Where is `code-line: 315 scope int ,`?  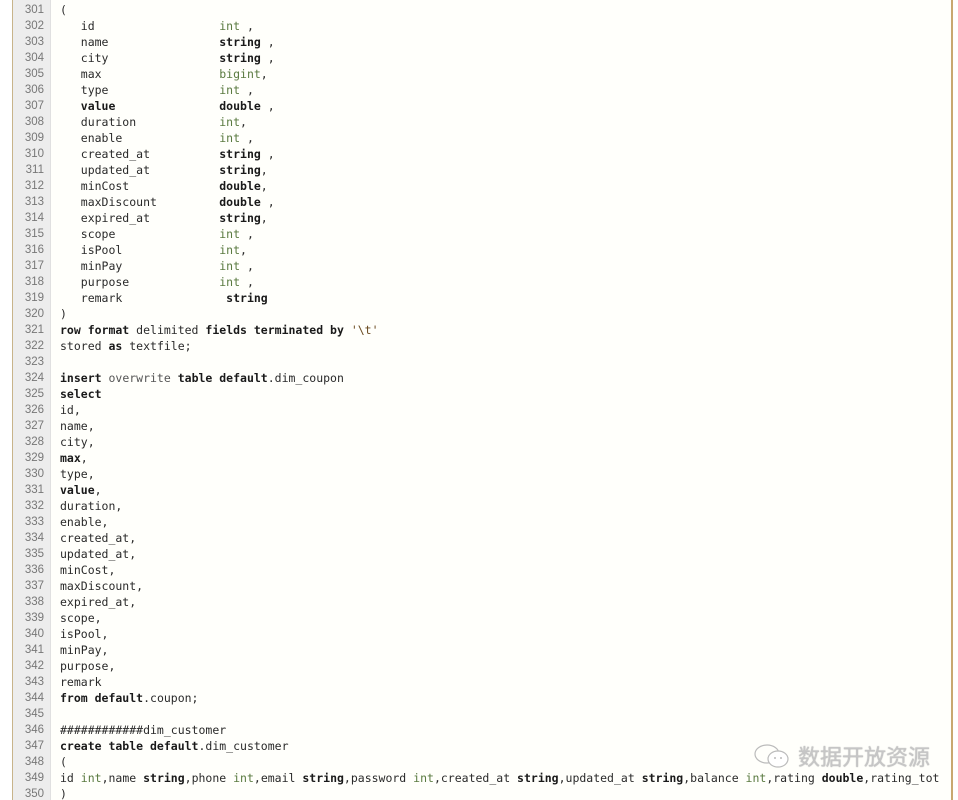 code-line: 315 scope int , is located at coordinates (482, 234).